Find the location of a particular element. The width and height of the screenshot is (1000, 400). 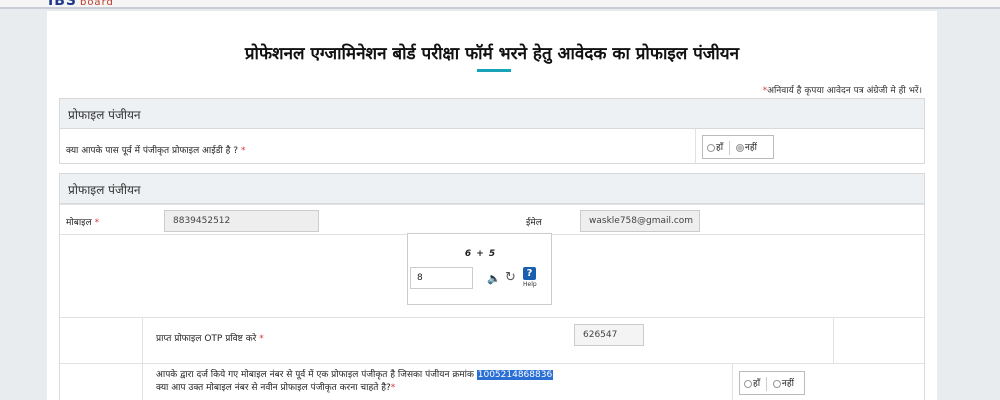

speaker-icon: 🔈 is located at coordinates (494, 278).